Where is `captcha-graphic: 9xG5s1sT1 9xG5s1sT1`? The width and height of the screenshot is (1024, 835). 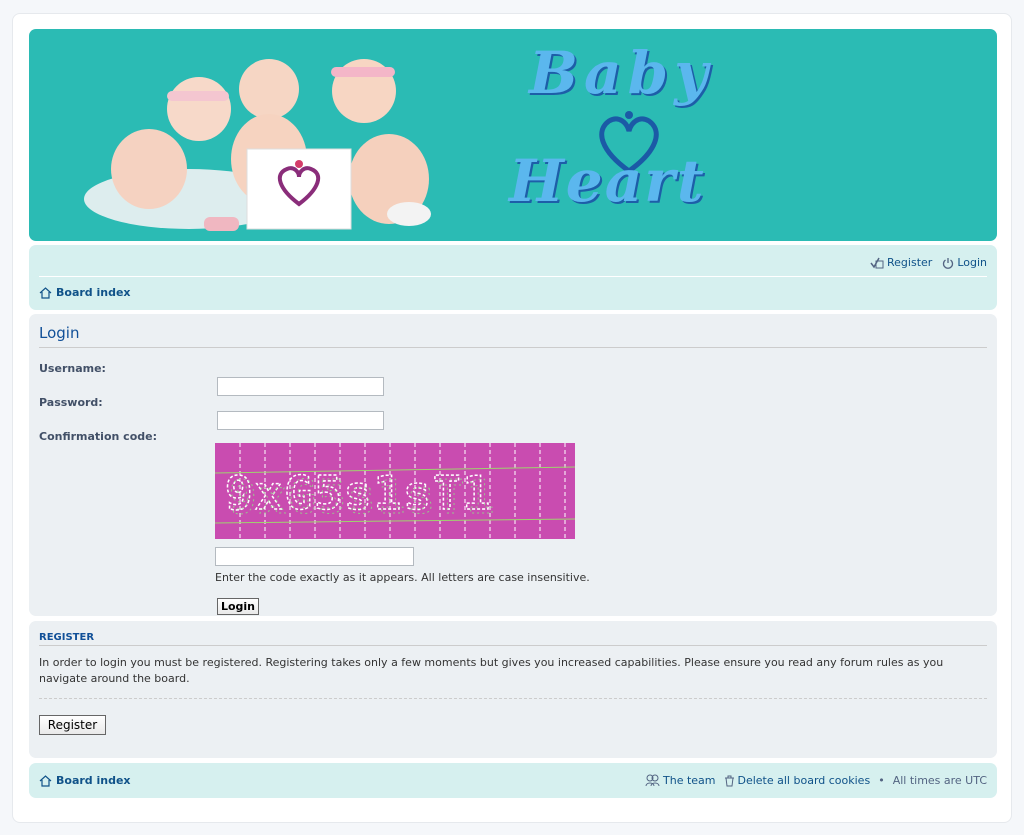 captcha-graphic: 9xG5s1sT1 9xG5s1sT1 is located at coordinates (395, 491).